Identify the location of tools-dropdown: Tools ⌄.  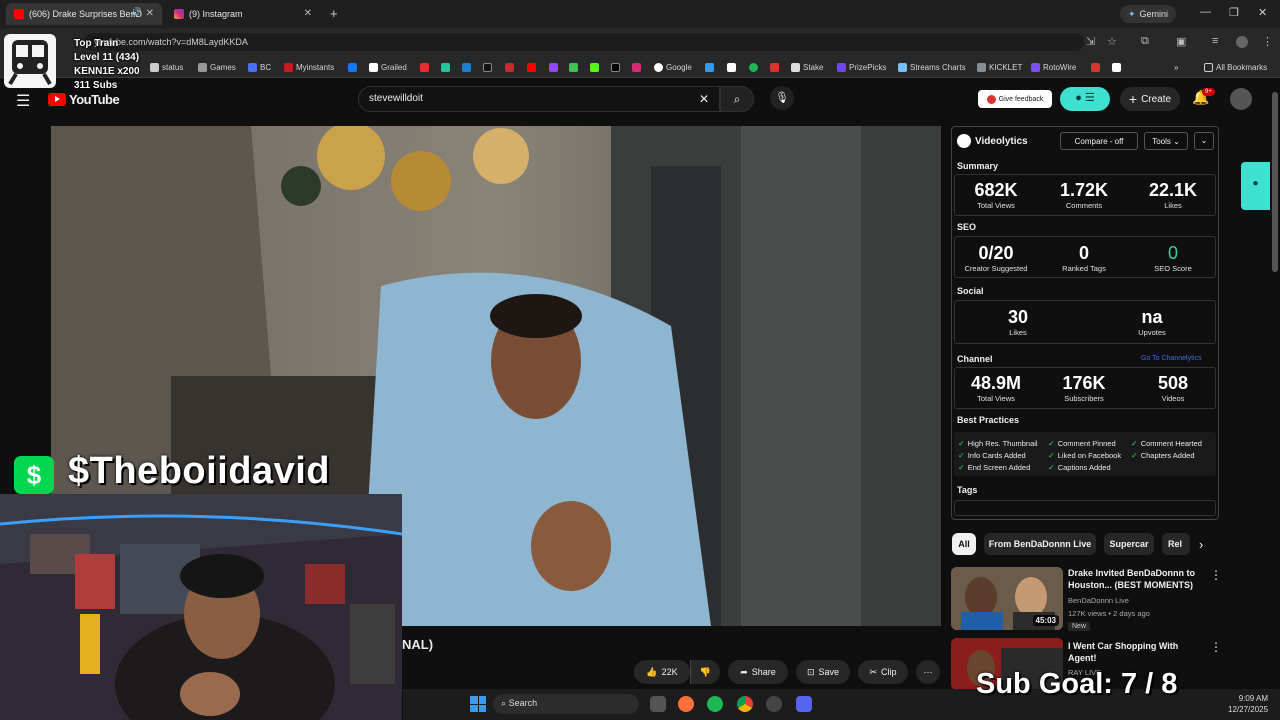
(1166, 141).